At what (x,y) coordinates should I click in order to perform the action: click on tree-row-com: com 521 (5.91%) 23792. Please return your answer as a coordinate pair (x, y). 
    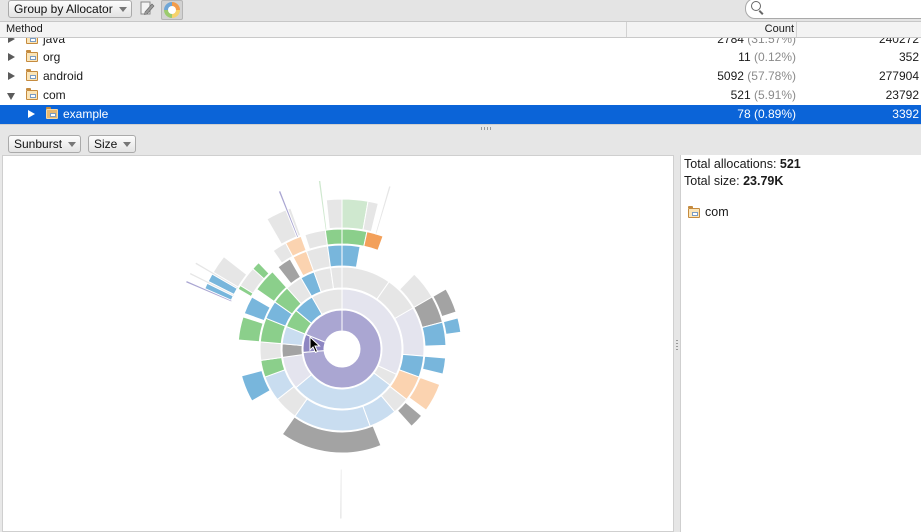
    Looking at the image, I should click on (460, 95).